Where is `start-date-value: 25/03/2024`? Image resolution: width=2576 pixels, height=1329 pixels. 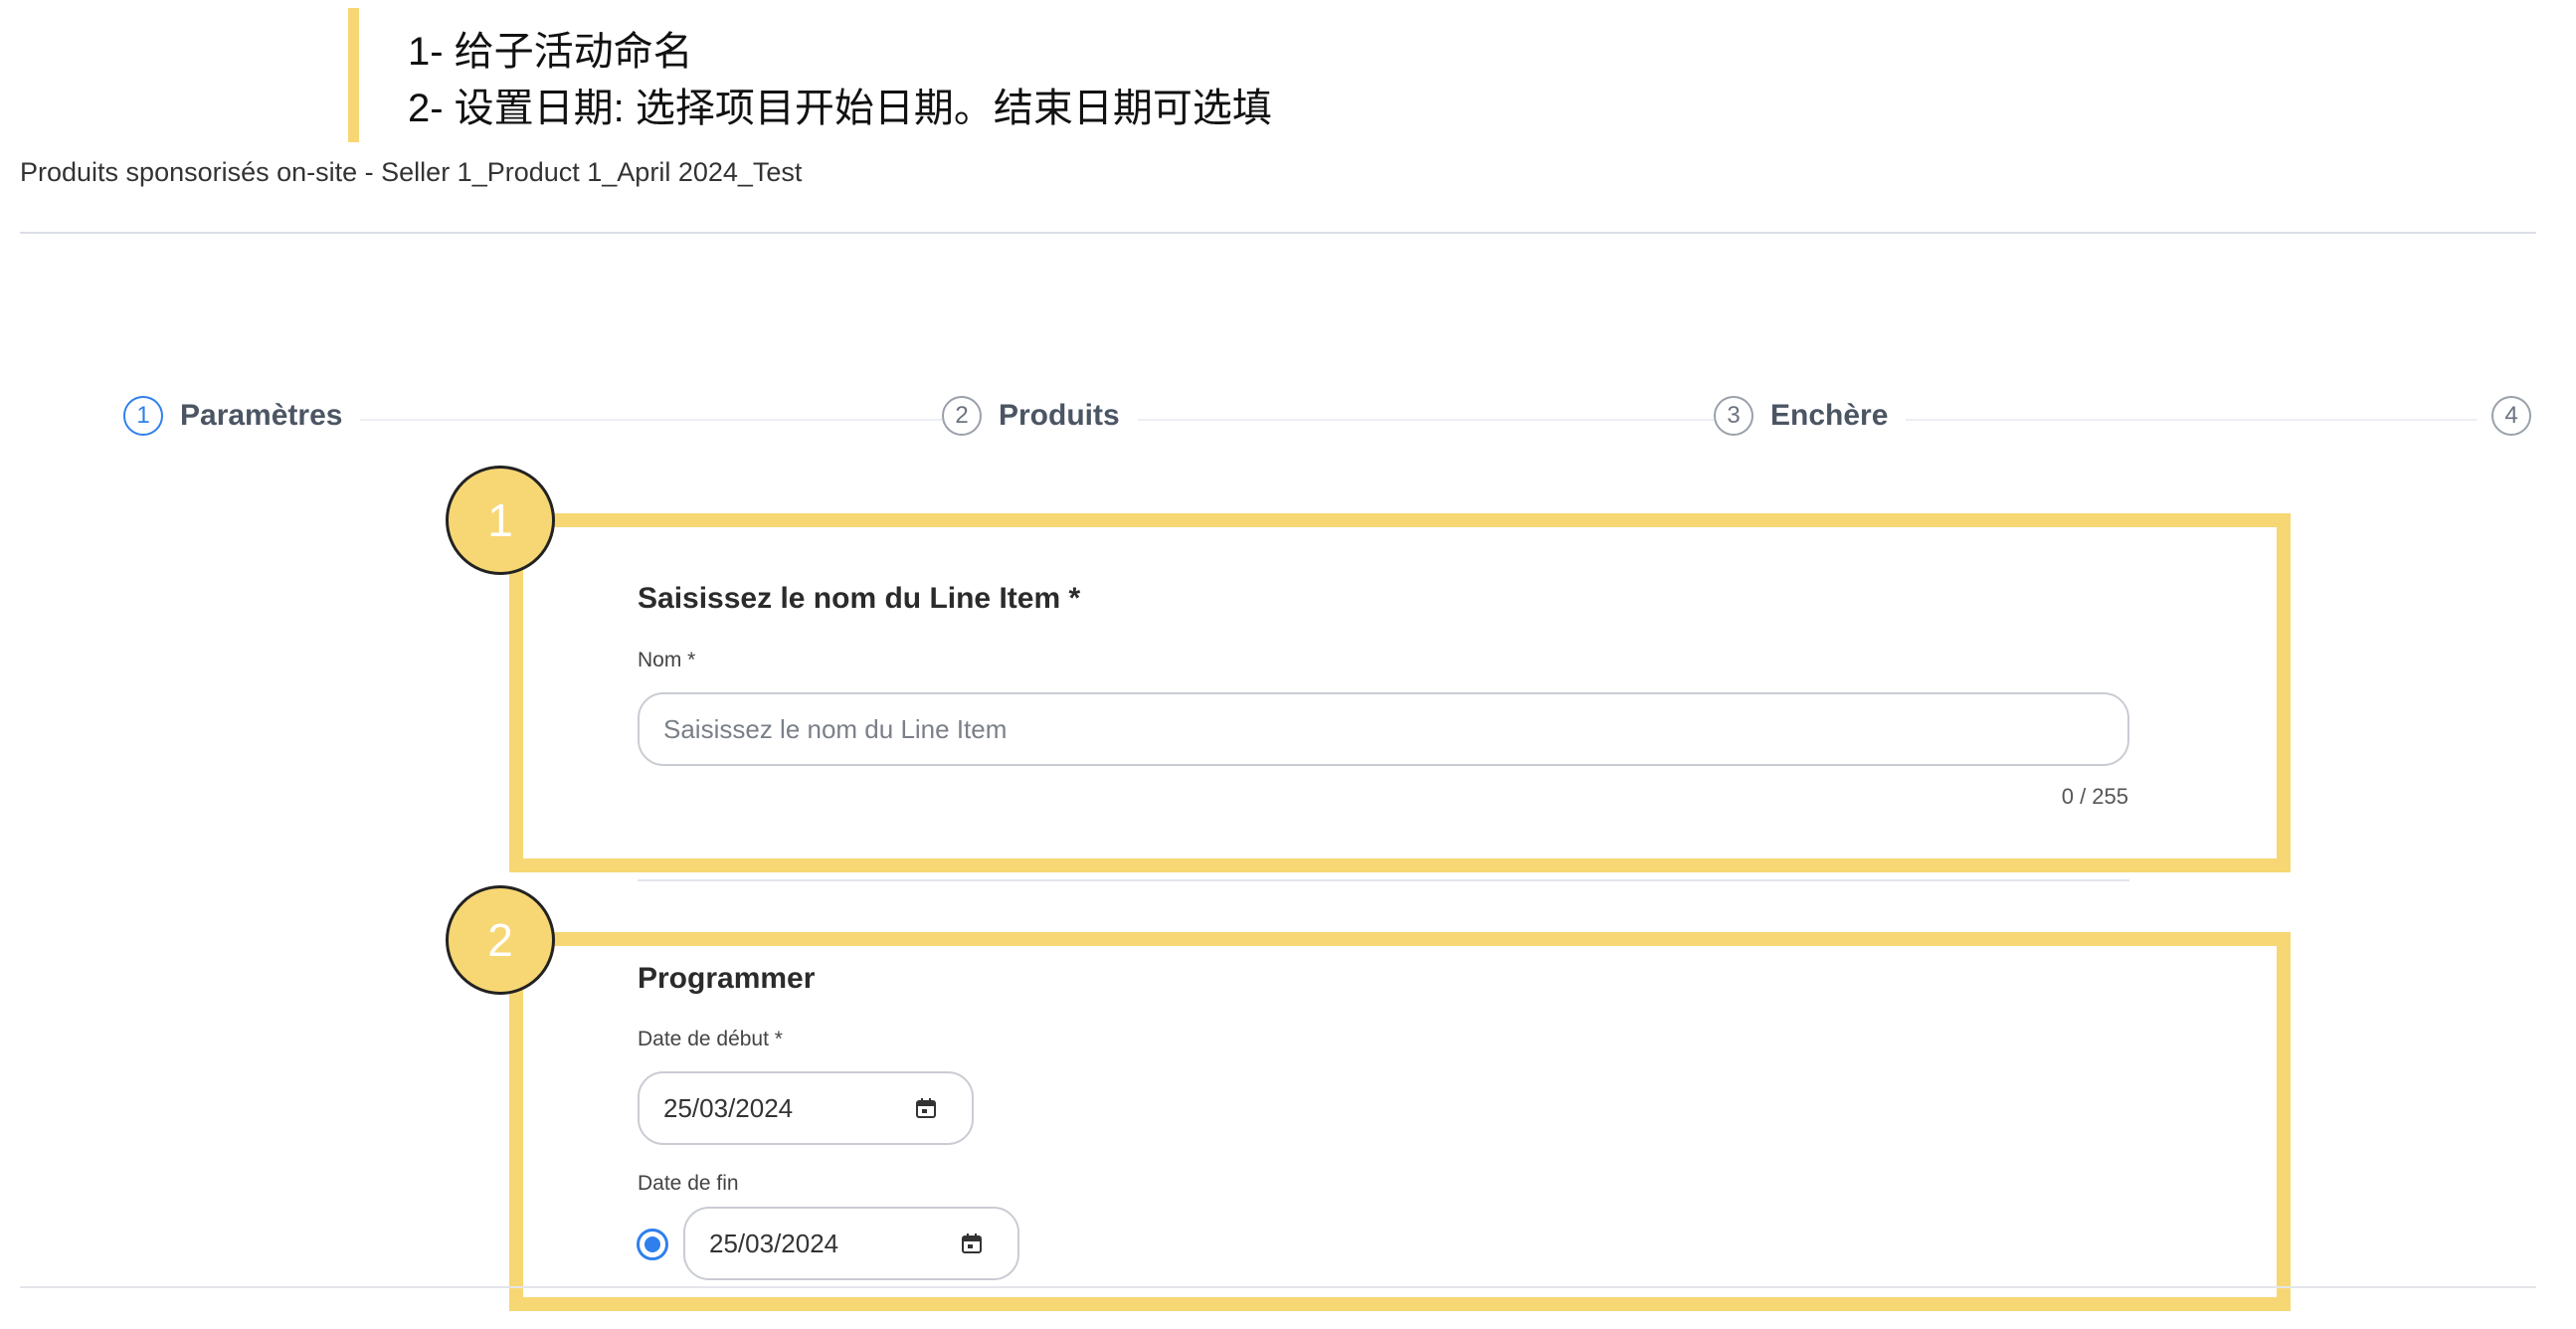 start-date-value: 25/03/2024 is located at coordinates (728, 1107).